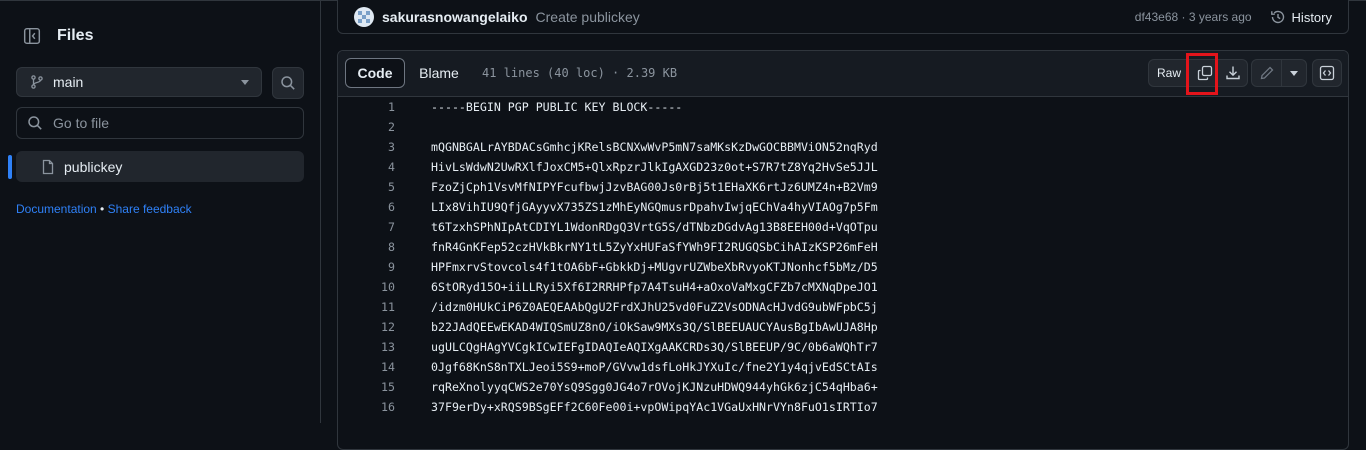 This screenshot has width=1366, height=450. What do you see at coordinates (75, 35) in the screenshot?
I see `sidebar-title: Files` at bounding box center [75, 35].